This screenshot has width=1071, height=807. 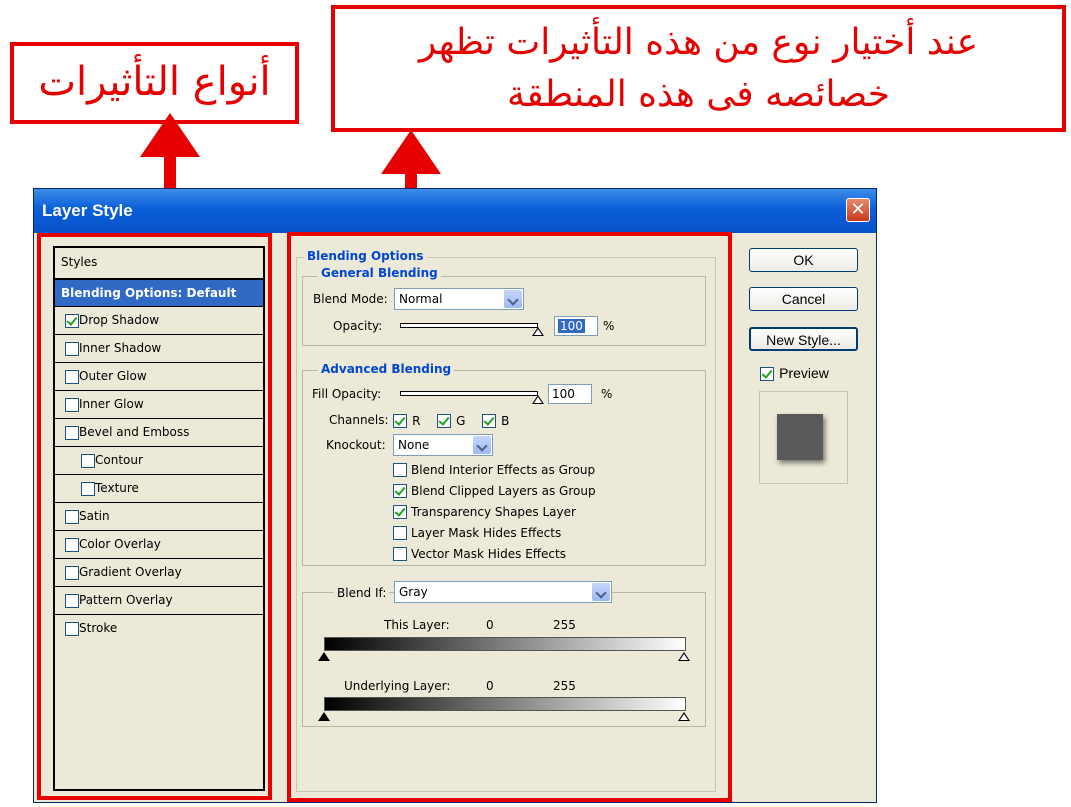 I want to click on option-vector-mask-hides-effects-checkbox: Vector Mask Hides Effects, so click(x=479, y=552).